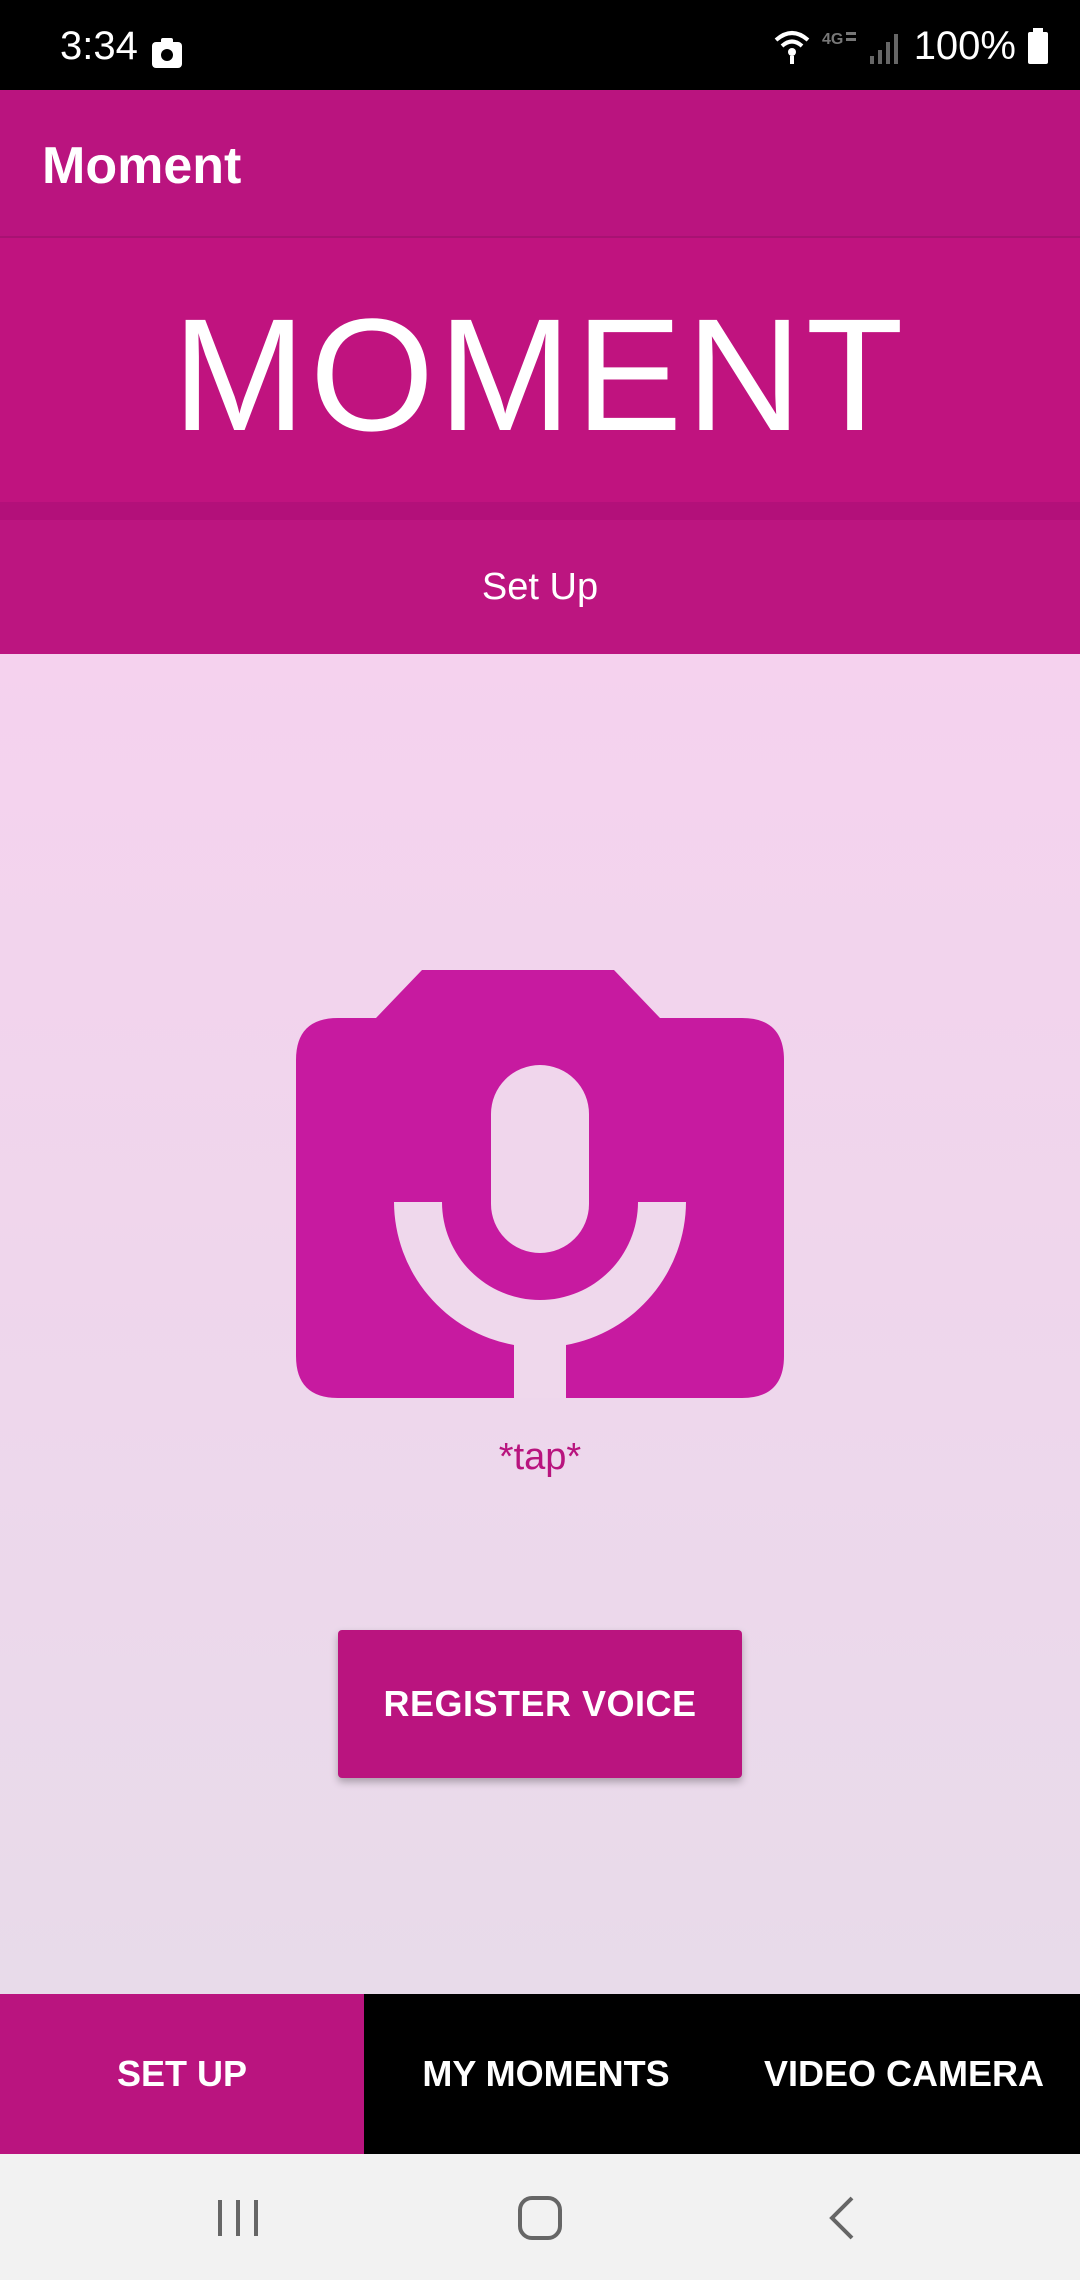  Describe the element at coordinates (99, 46) in the screenshot. I see `status-time: 3:34` at that location.